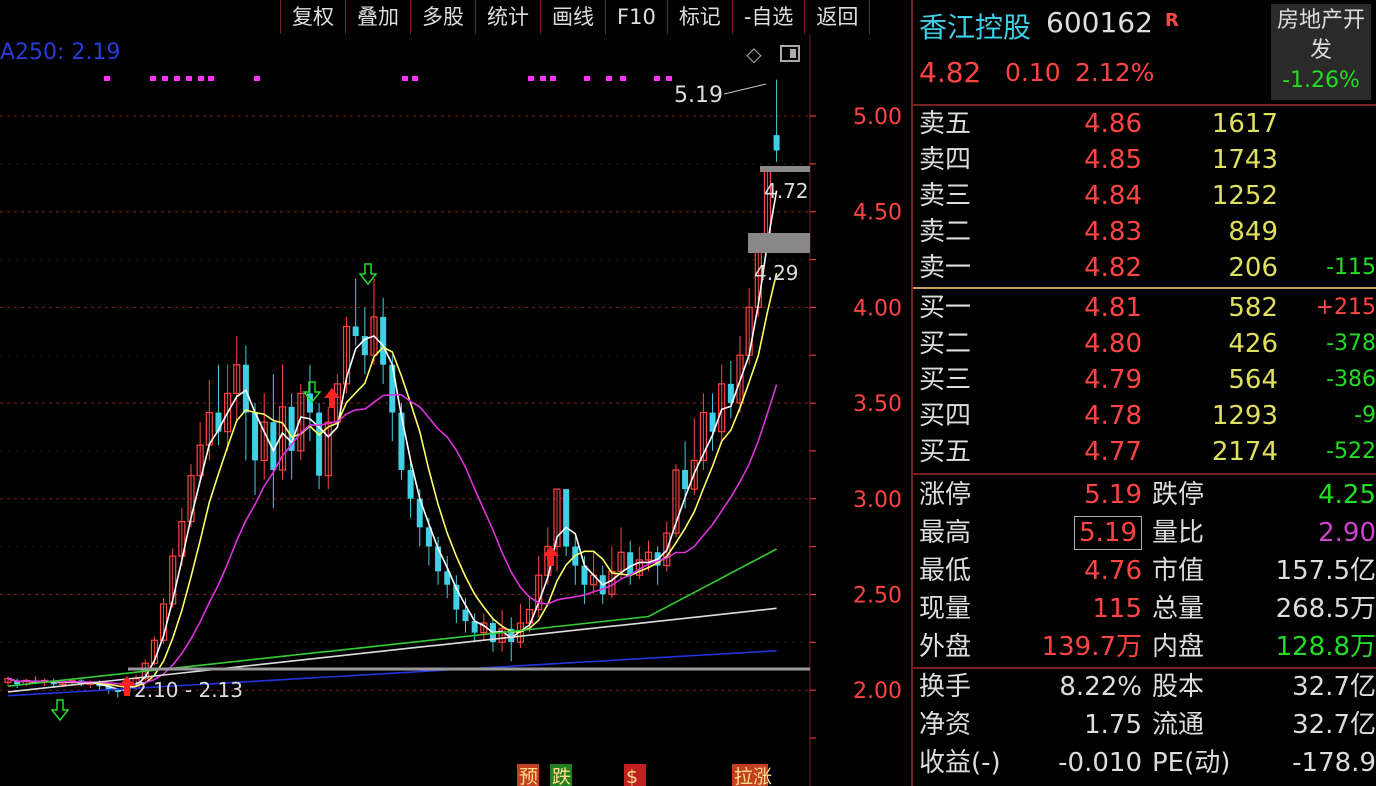 The image size is (1376, 786). Describe the element at coordinates (950, 72) in the screenshot. I see `last-price: 4.82` at that location.